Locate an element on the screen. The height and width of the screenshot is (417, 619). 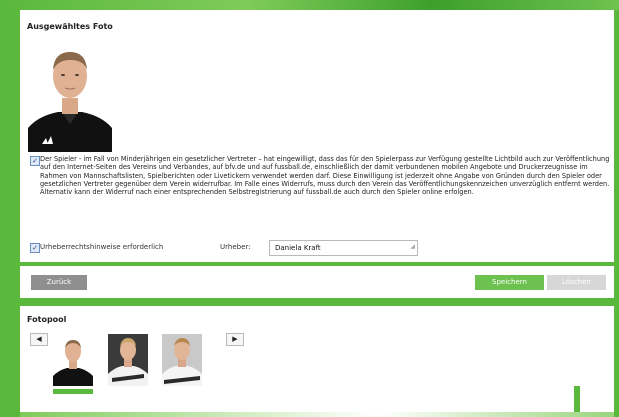
delete-button: Löschen is located at coordinates (576, 282).